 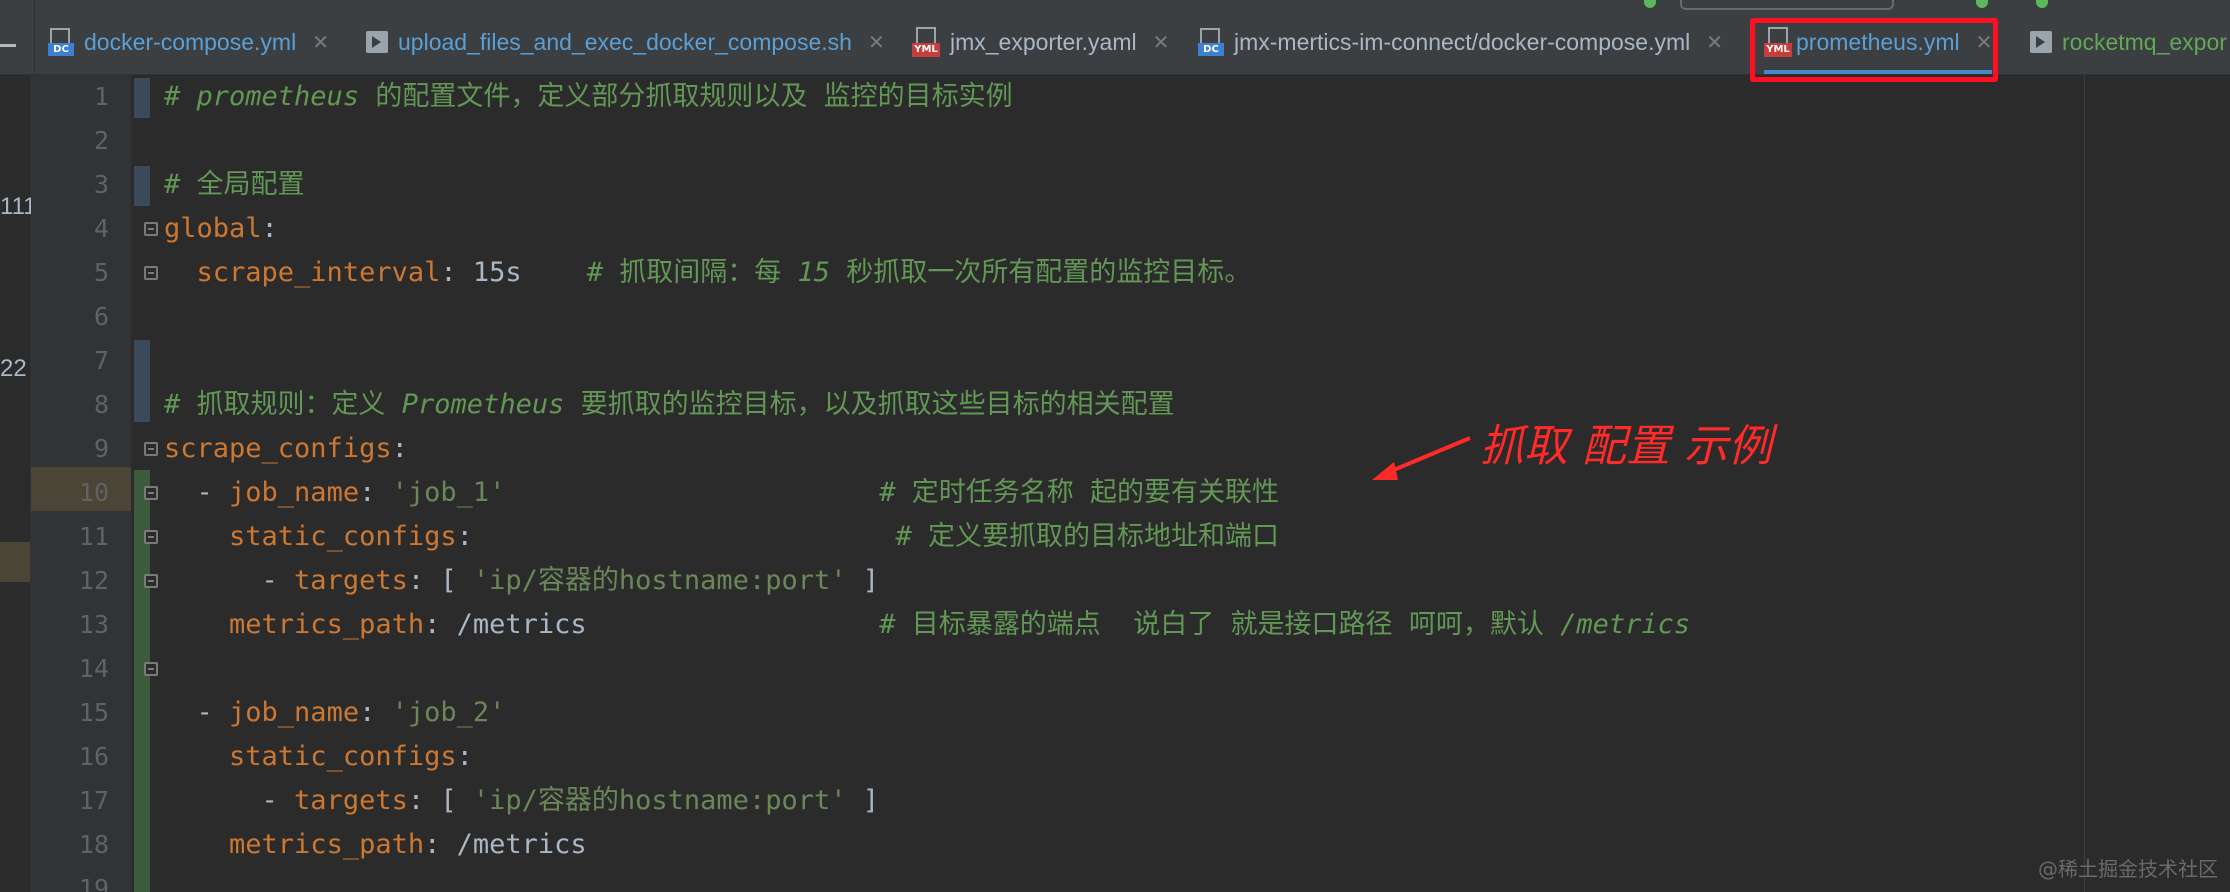 What do you see at coordinates (1421, 458) in the screenshot?
I see `annotation-arrow-icon` at bounding box center [1421, 458].